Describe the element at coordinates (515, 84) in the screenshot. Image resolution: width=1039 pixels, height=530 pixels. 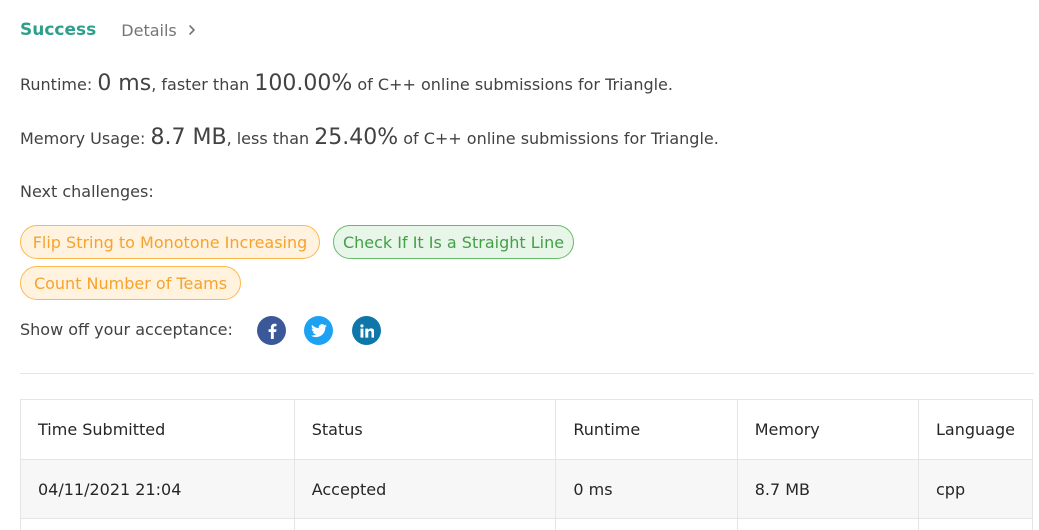
I see `runtime-suffix: of C++ online submissions for Triangle.` at that location.